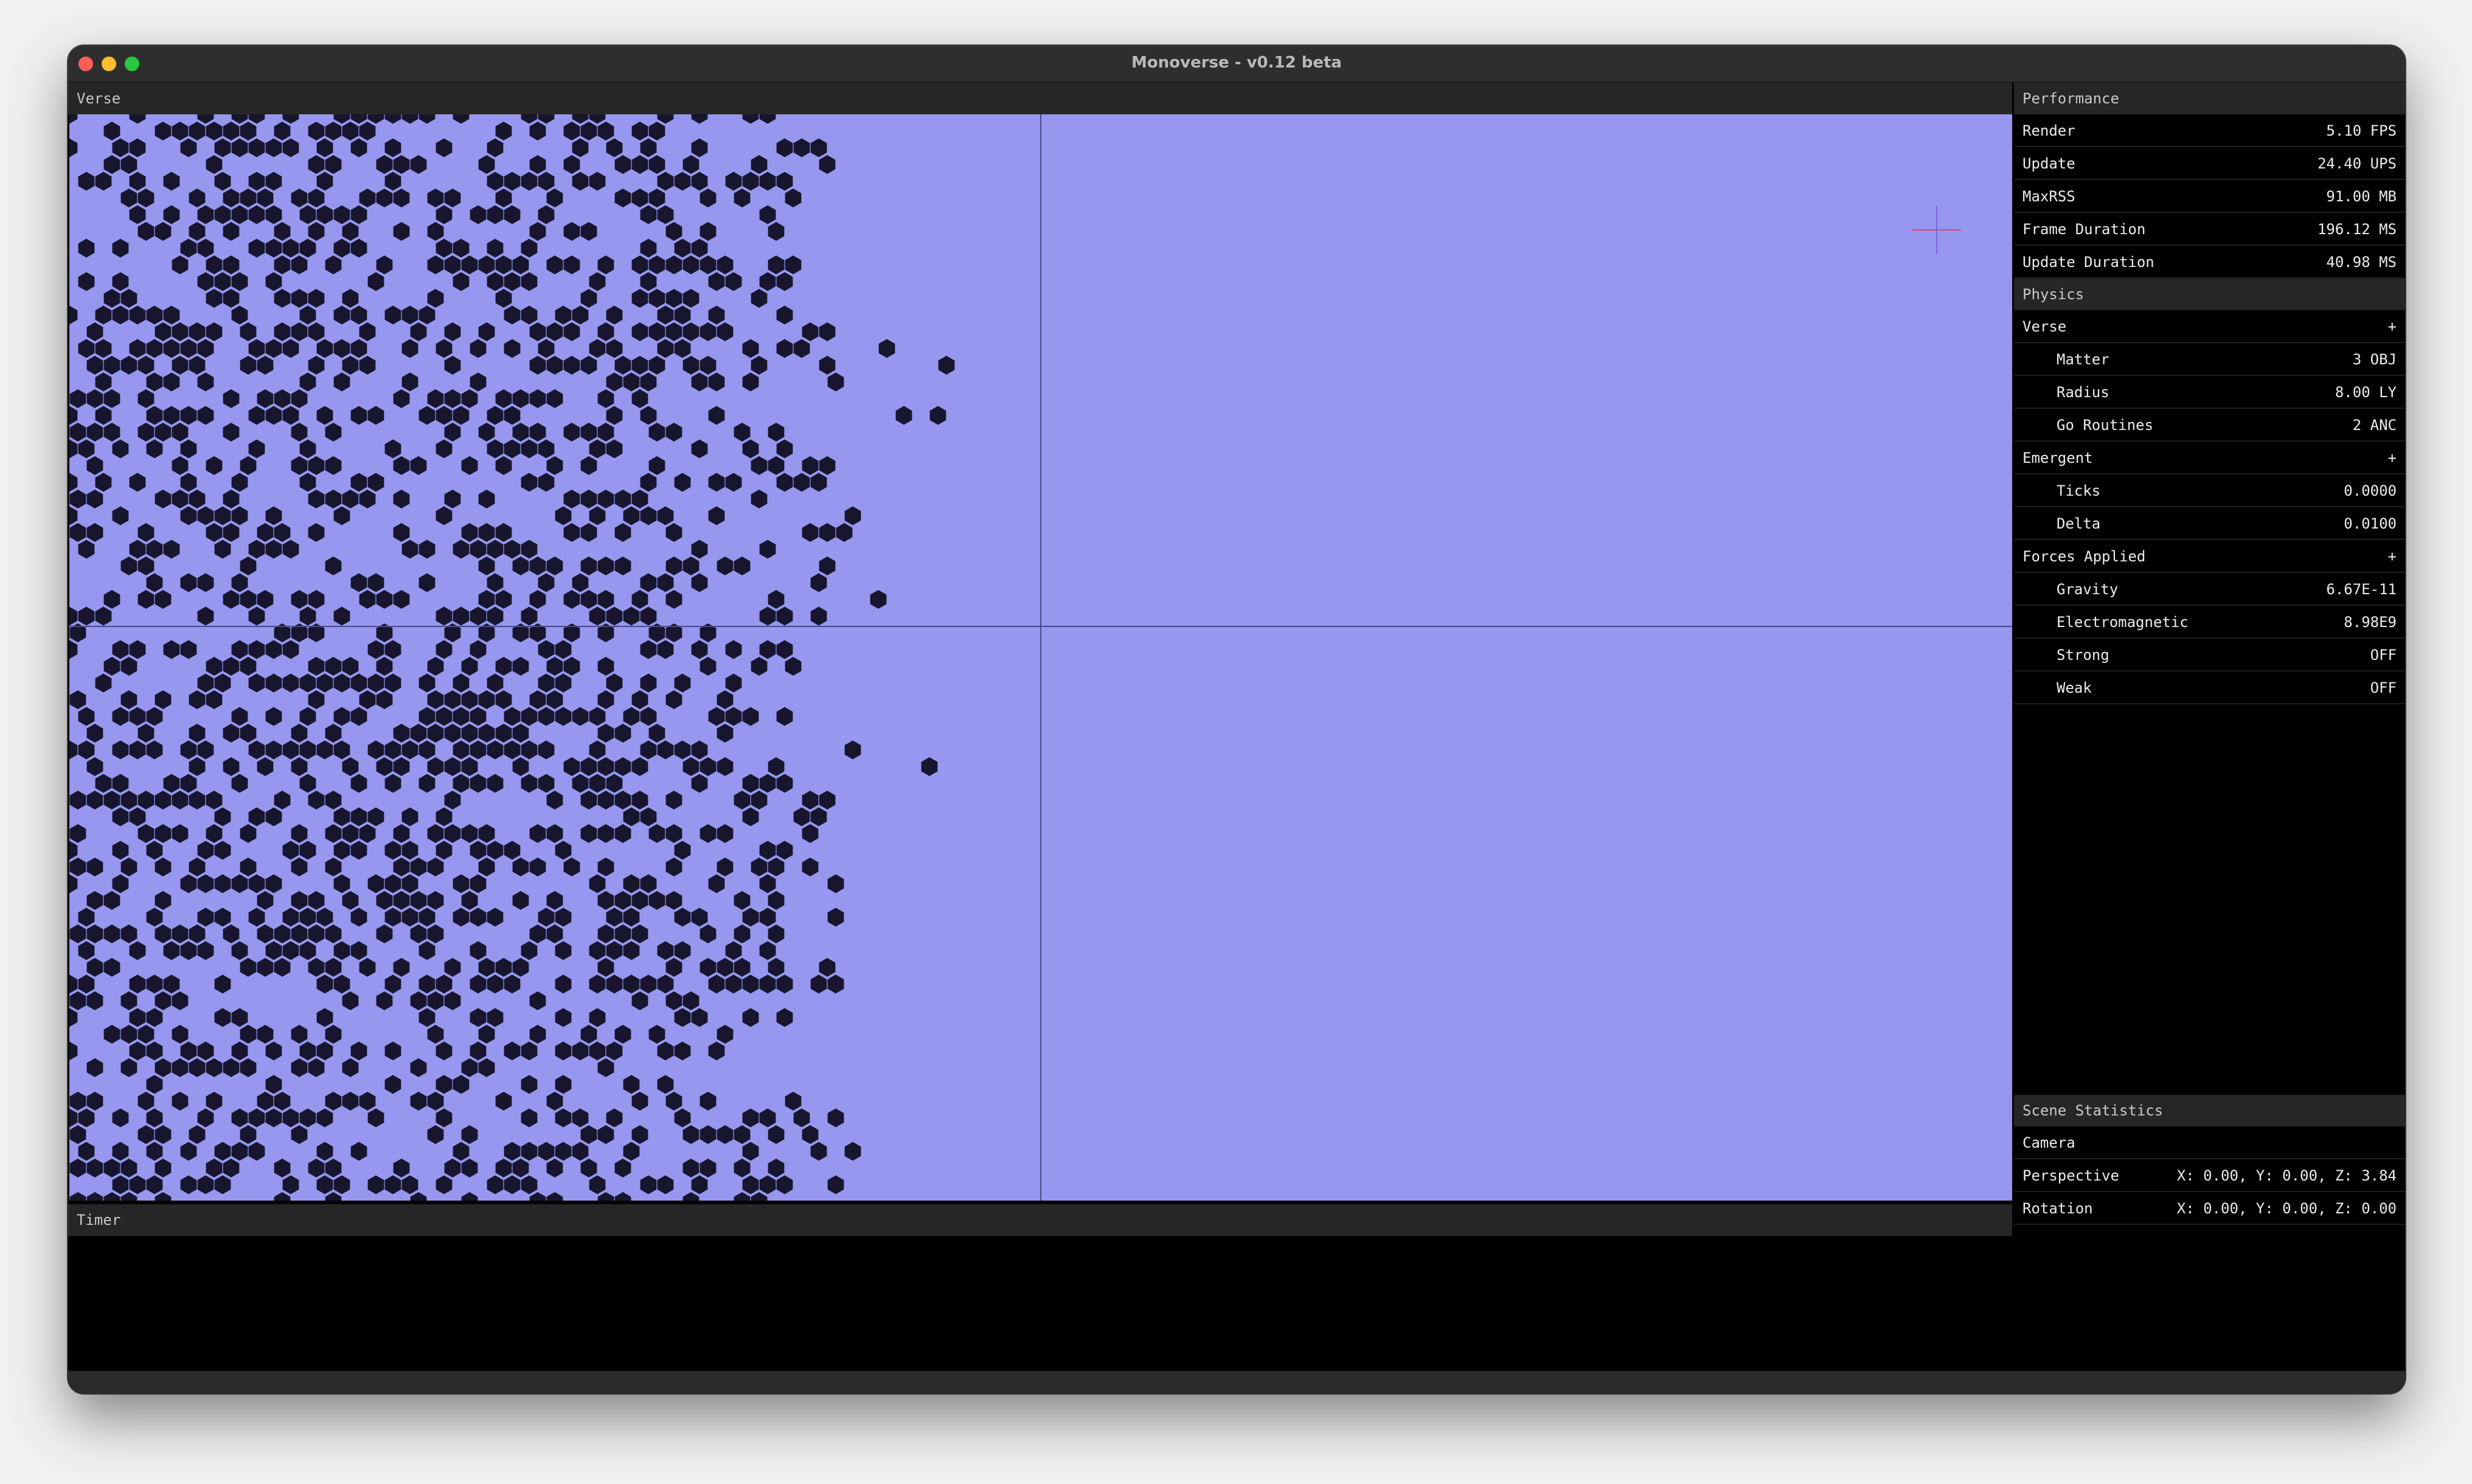  Describe the element at coordinates (2070, 1175) in the screenshot. I see `row-label: Perspective` at that location.